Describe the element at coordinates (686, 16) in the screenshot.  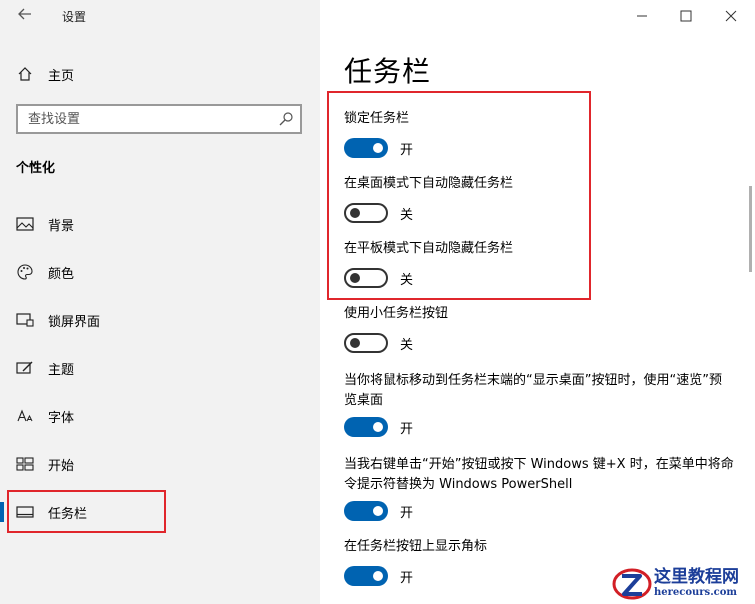
I see `maximize-icon` at that location.